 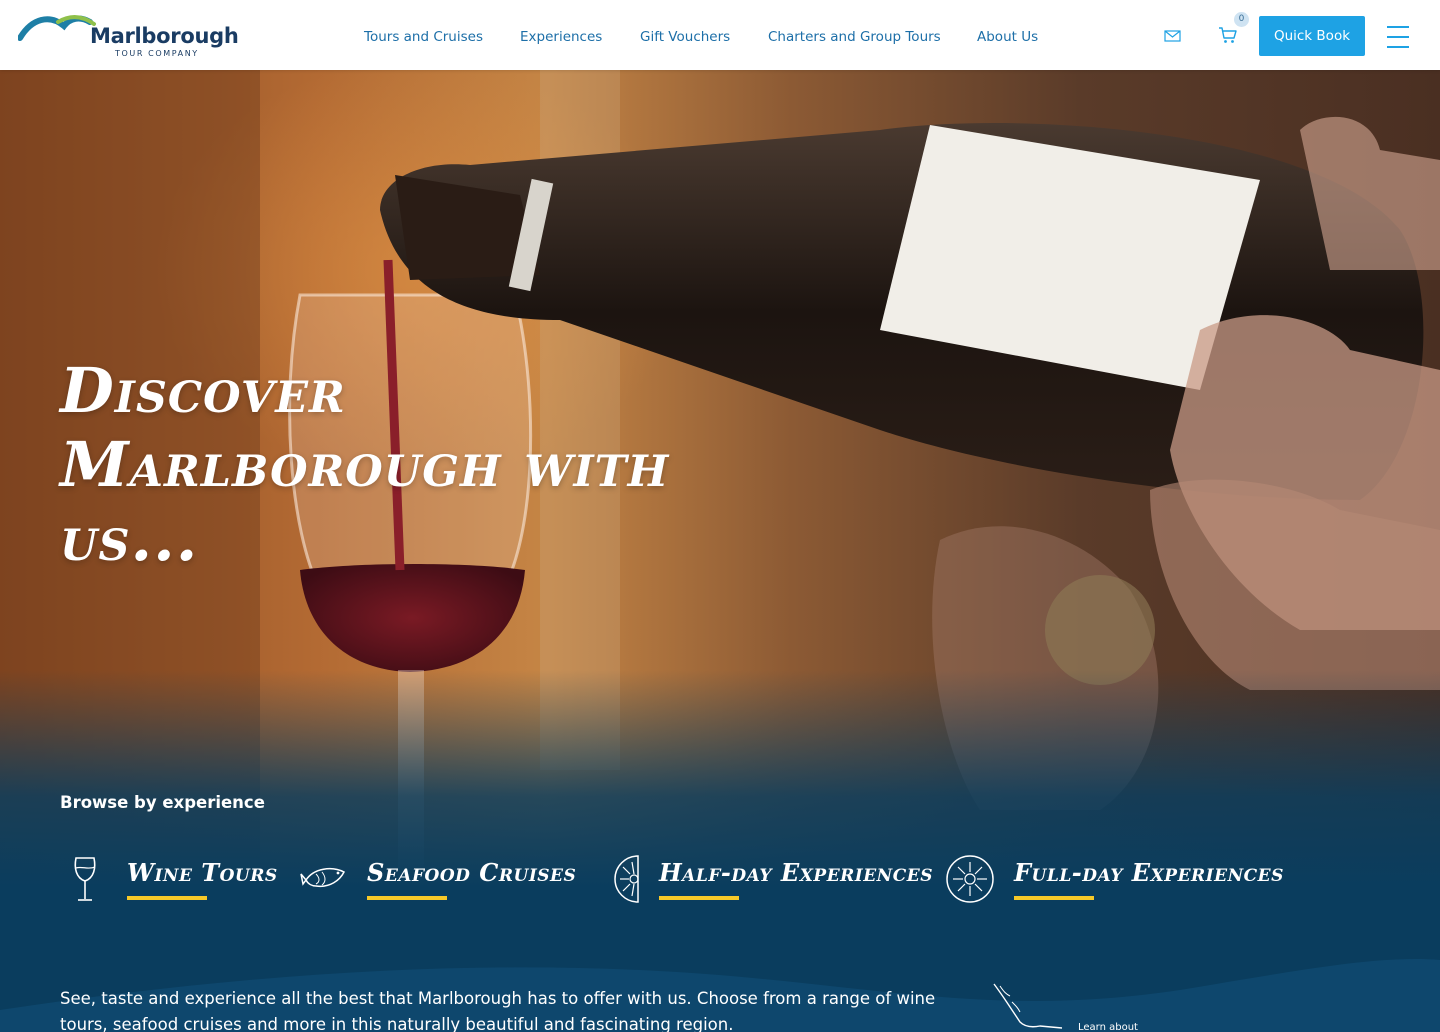 What do you see at coordinates (1241, 19) in the screenshot?
I see `cart-count-badge: 0` at bounding box center [1241, 19].